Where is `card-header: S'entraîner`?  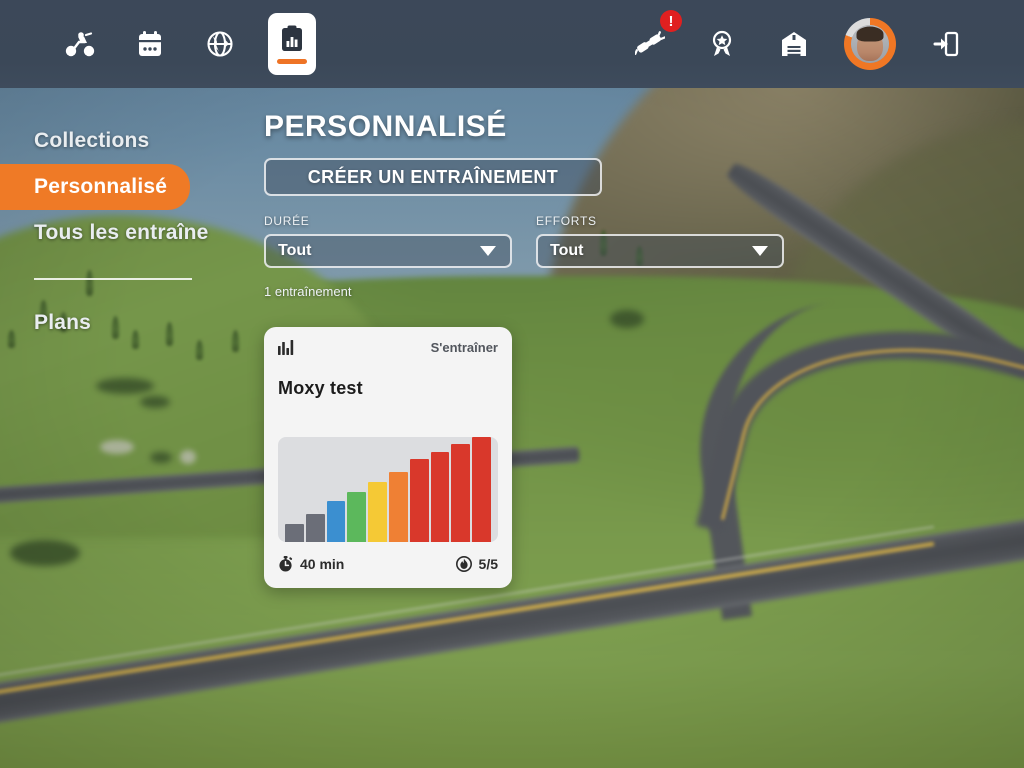 card-header: S'entraîner is located at coordinates (388, 350).